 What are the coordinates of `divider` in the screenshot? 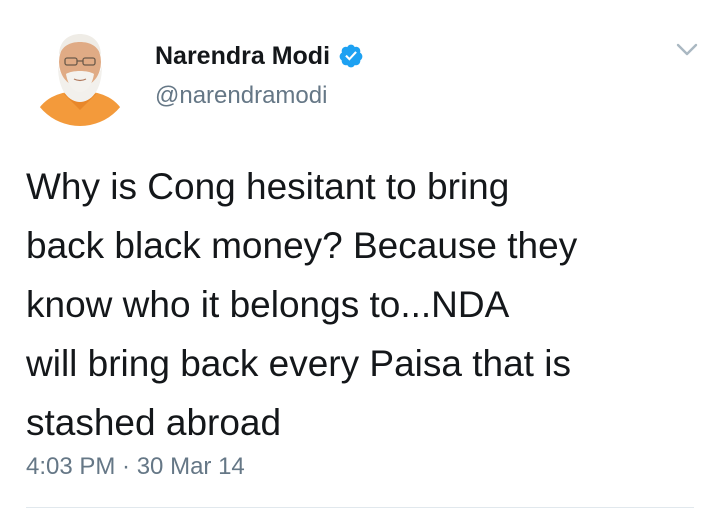 It's located at (360, 507).